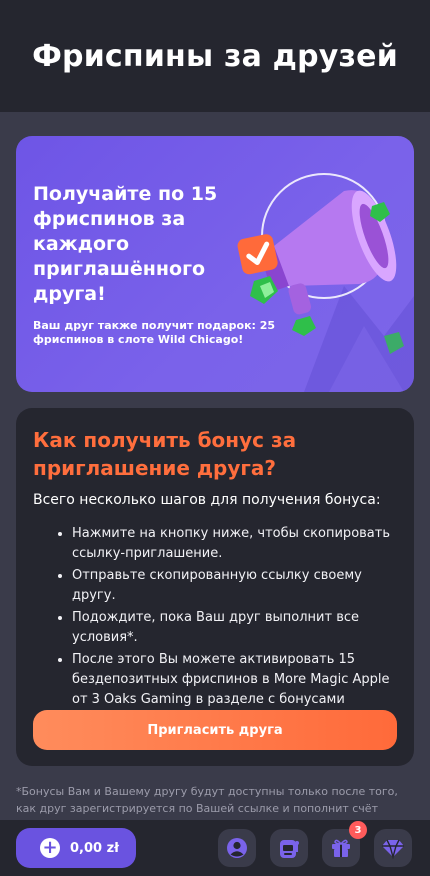 This screenshot has width=430, height=876. I want to click on how-to-heading: Как получить бонус за приглашение друга?, so click(165, 454).